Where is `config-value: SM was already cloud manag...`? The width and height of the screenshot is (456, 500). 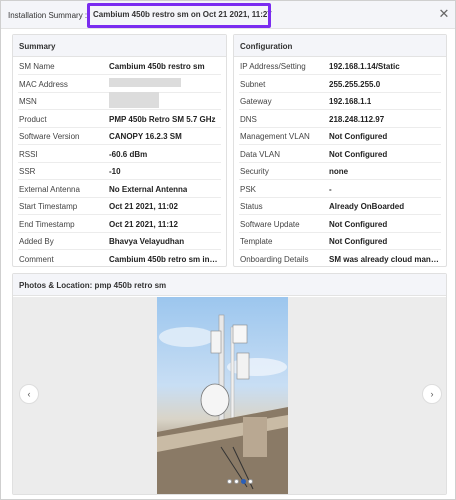
config-value: SM was already cloud manag... is located at coordinates (385, 259).